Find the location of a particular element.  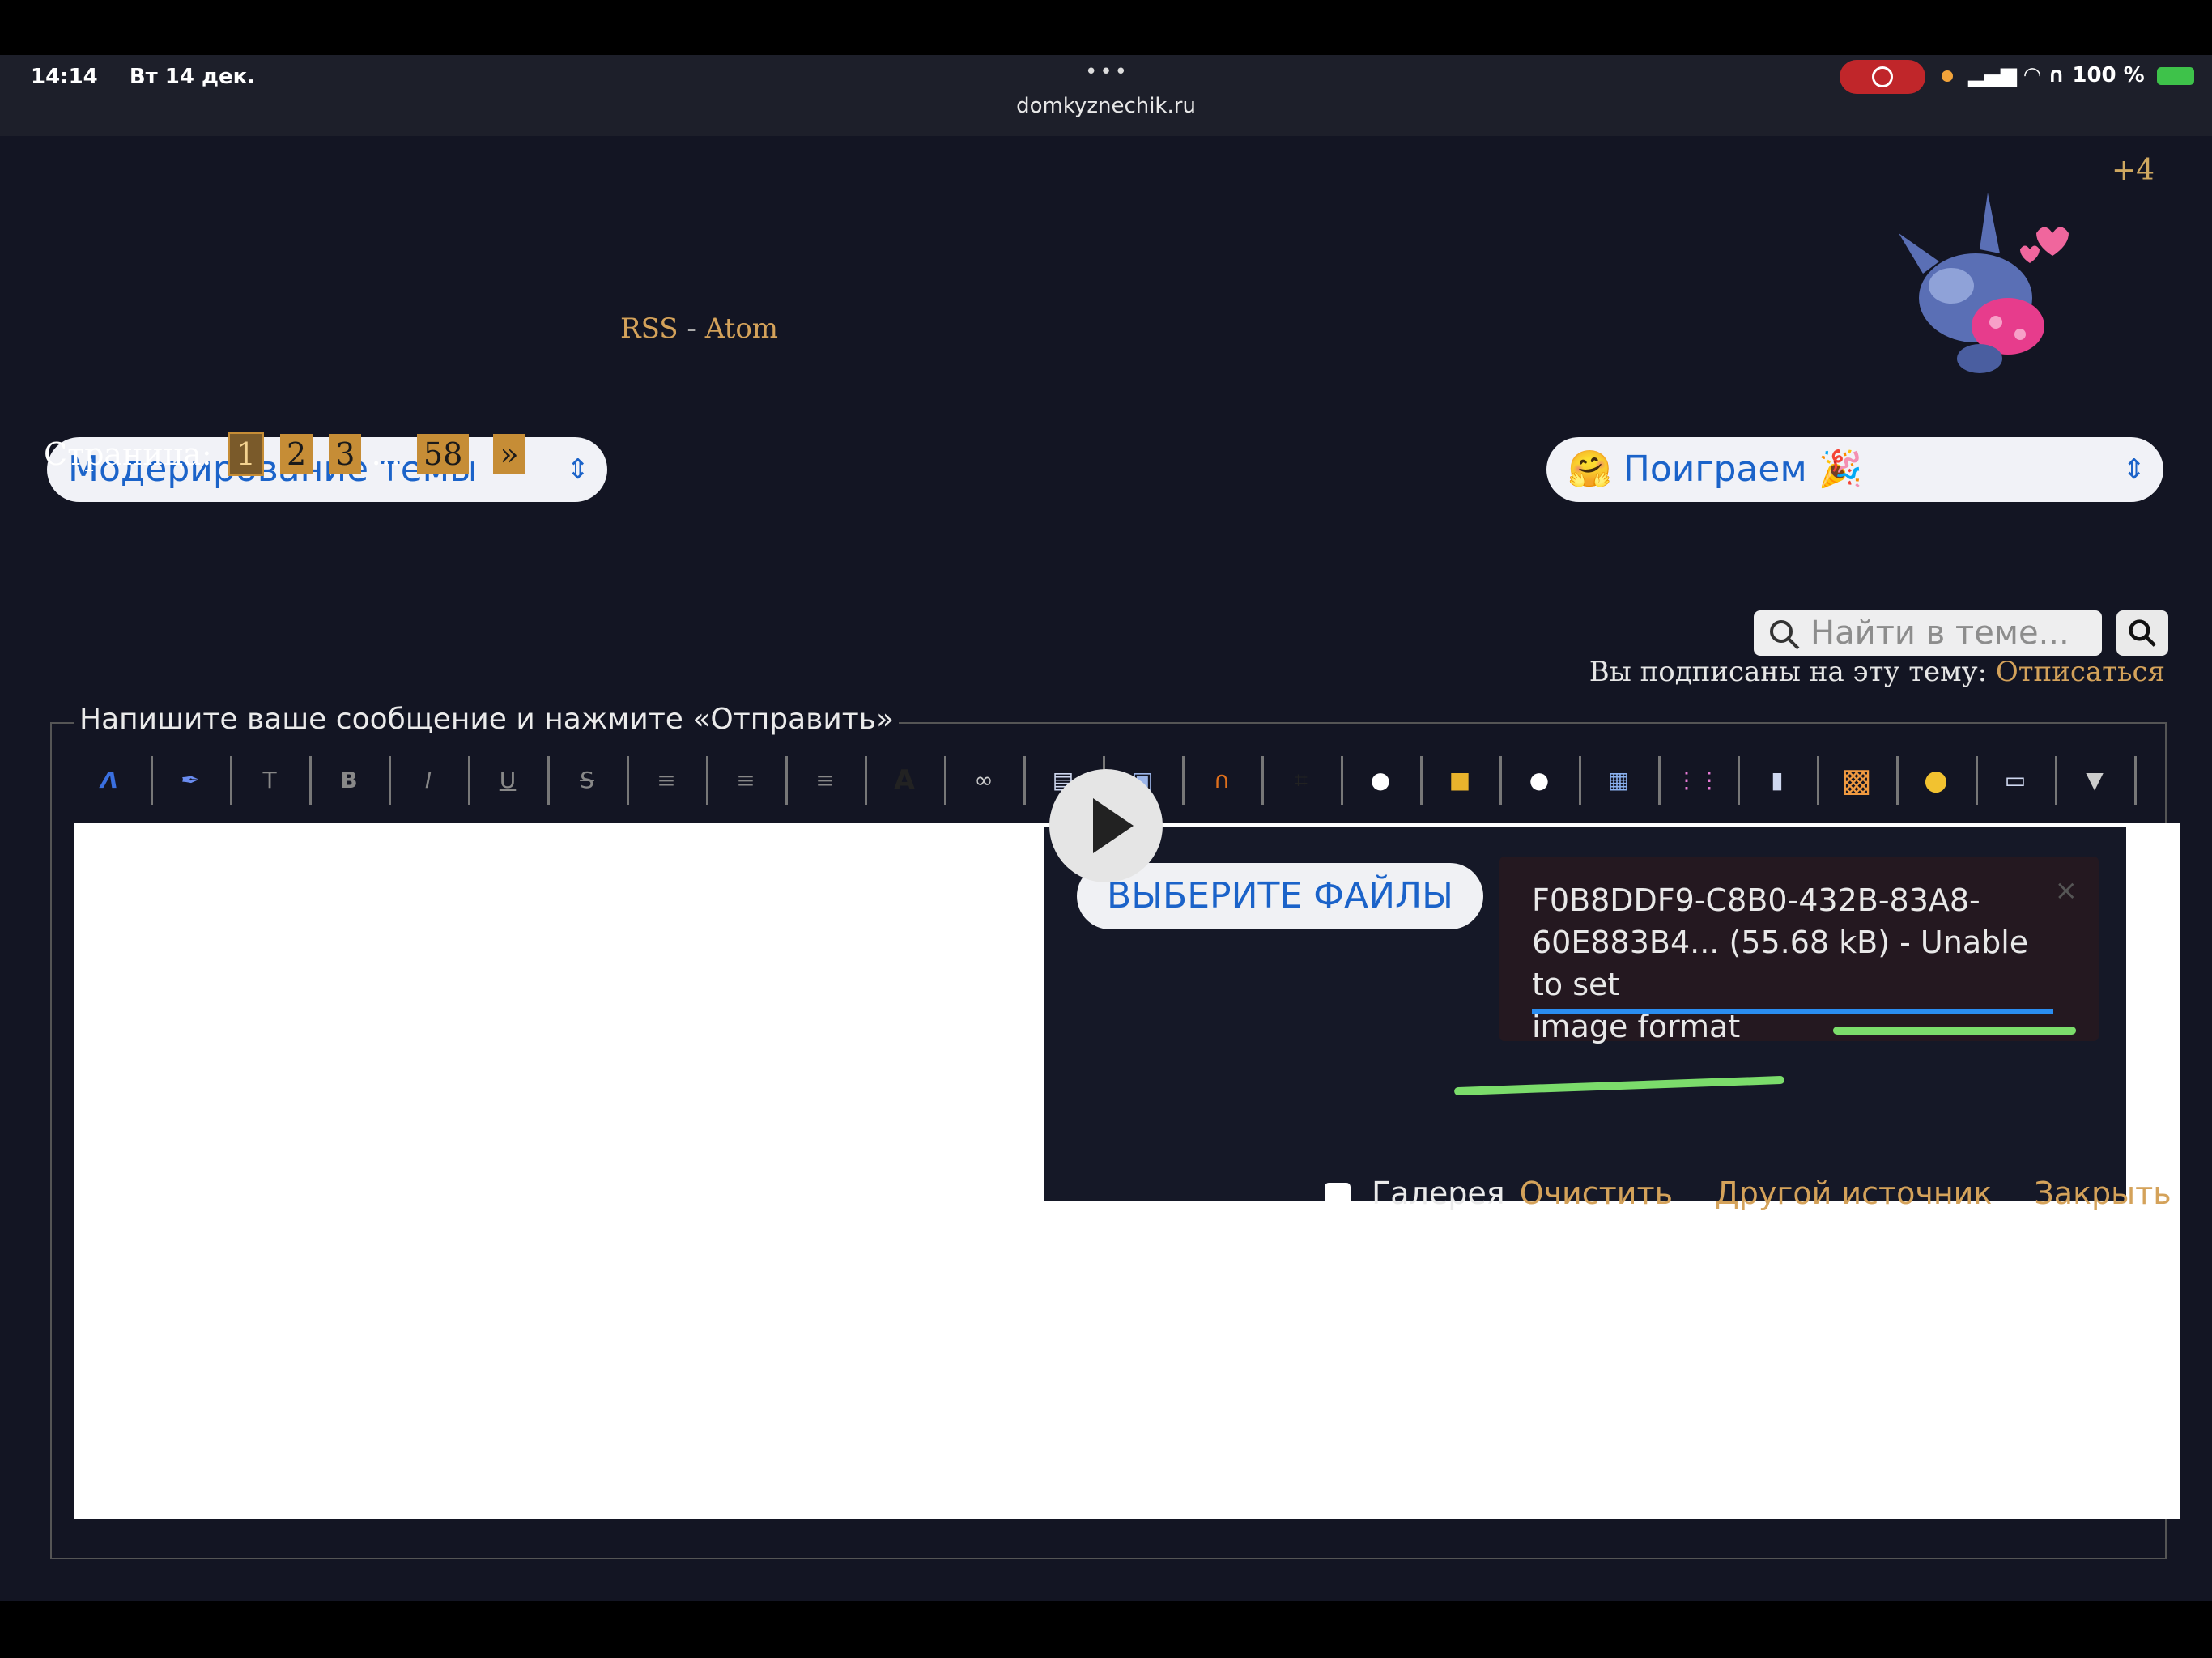

bold-button: B is located at coordinates (349, 780).